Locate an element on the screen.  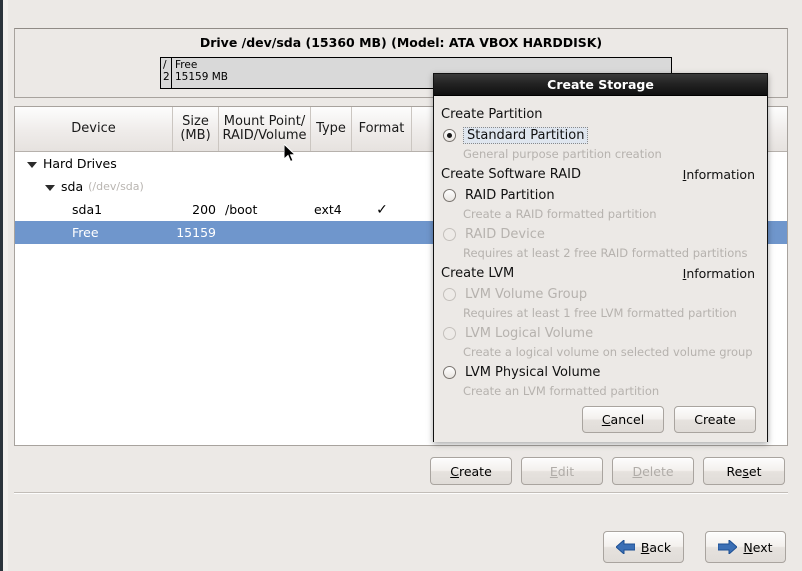
radio-description-standard-partition: General purpose partition creation is located at coordinates (562, 154).